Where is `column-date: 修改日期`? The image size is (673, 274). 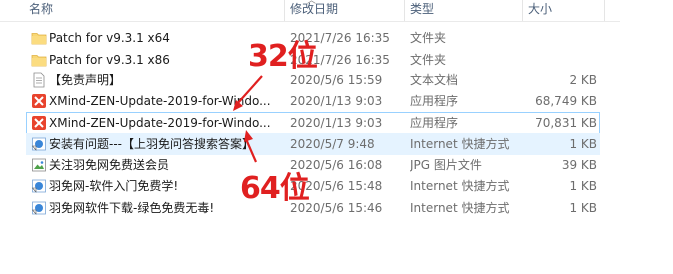 column-date: 修改日期 is located at coordinates (344, 10).